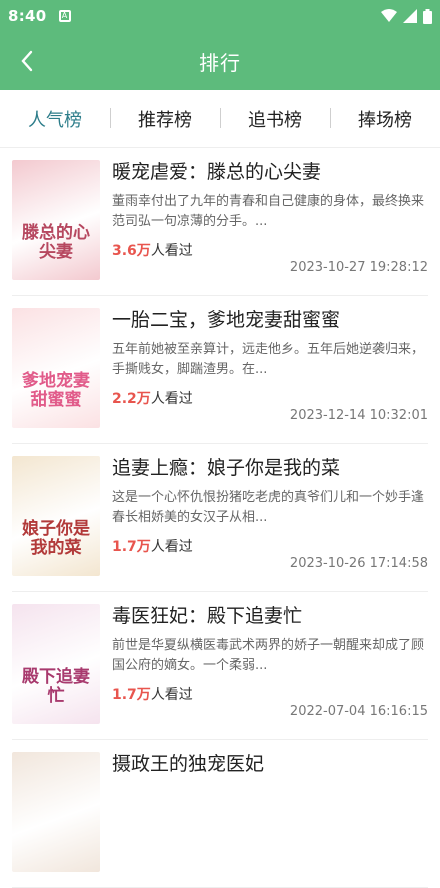 This screenshot has height=888, width=440. I want to click on cover-title-art: 娘子你是我的菜, so click(56, 538).